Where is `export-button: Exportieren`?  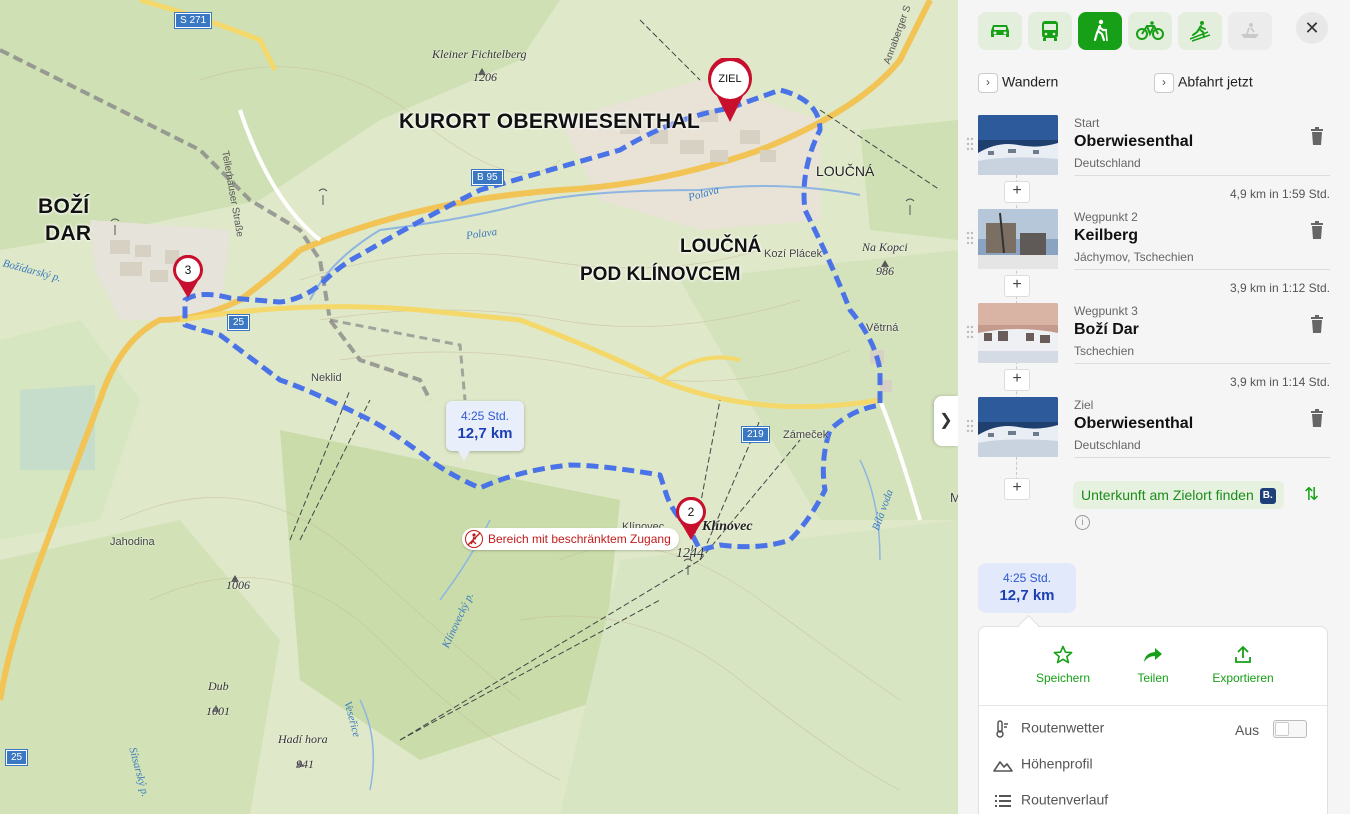
export-button: Exportieren is located at coordinates (1243, 665).